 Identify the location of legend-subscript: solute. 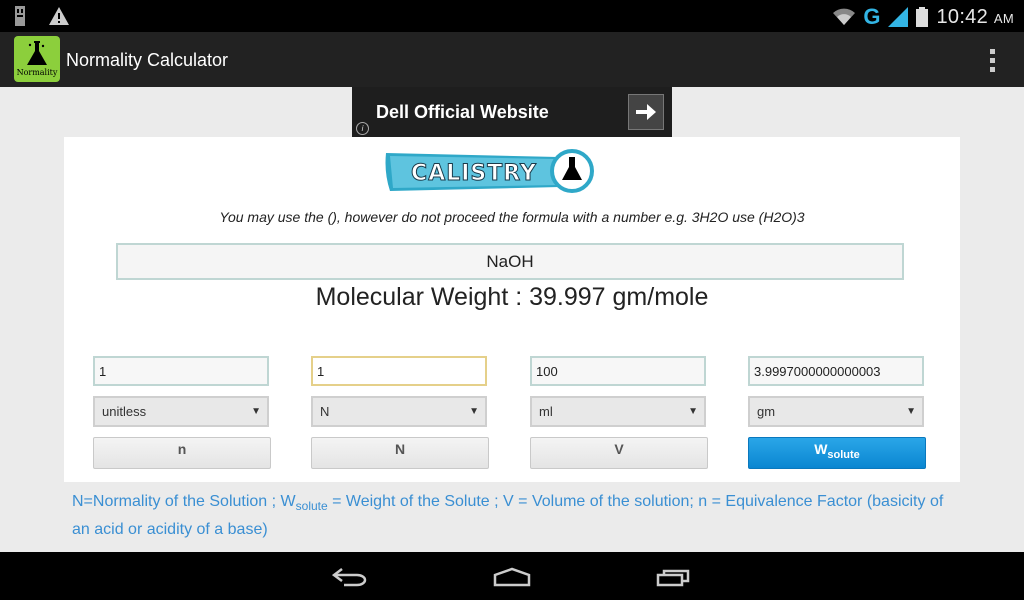
(311, 506).